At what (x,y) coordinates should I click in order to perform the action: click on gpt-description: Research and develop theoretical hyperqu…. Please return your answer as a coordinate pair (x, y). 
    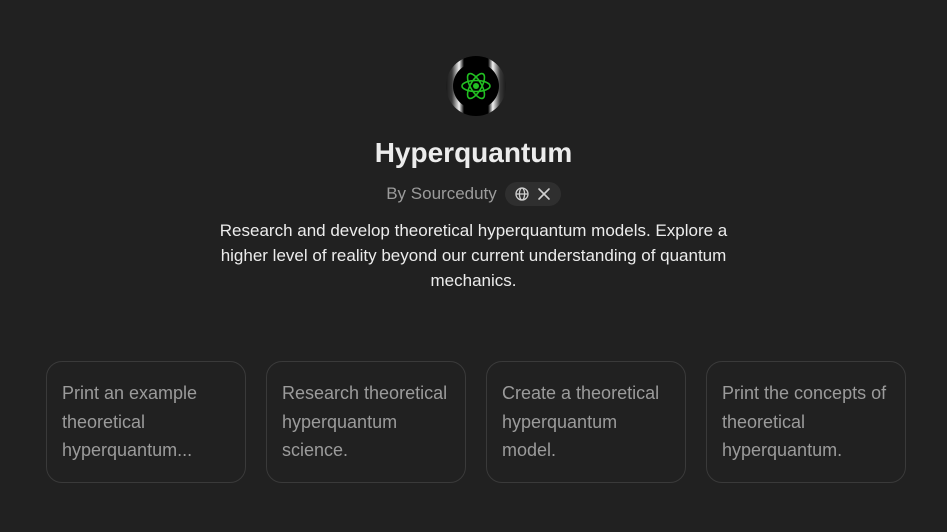
    Looking at the image, I should click on (473, 255).